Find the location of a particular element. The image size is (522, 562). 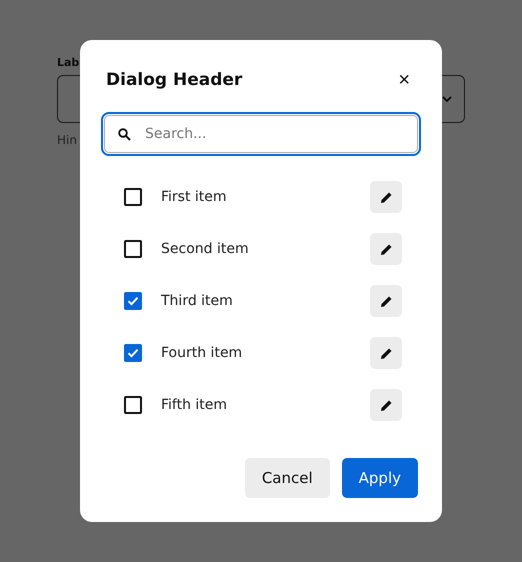

cancel-button: Cancel is located at coordinates (287, 478).